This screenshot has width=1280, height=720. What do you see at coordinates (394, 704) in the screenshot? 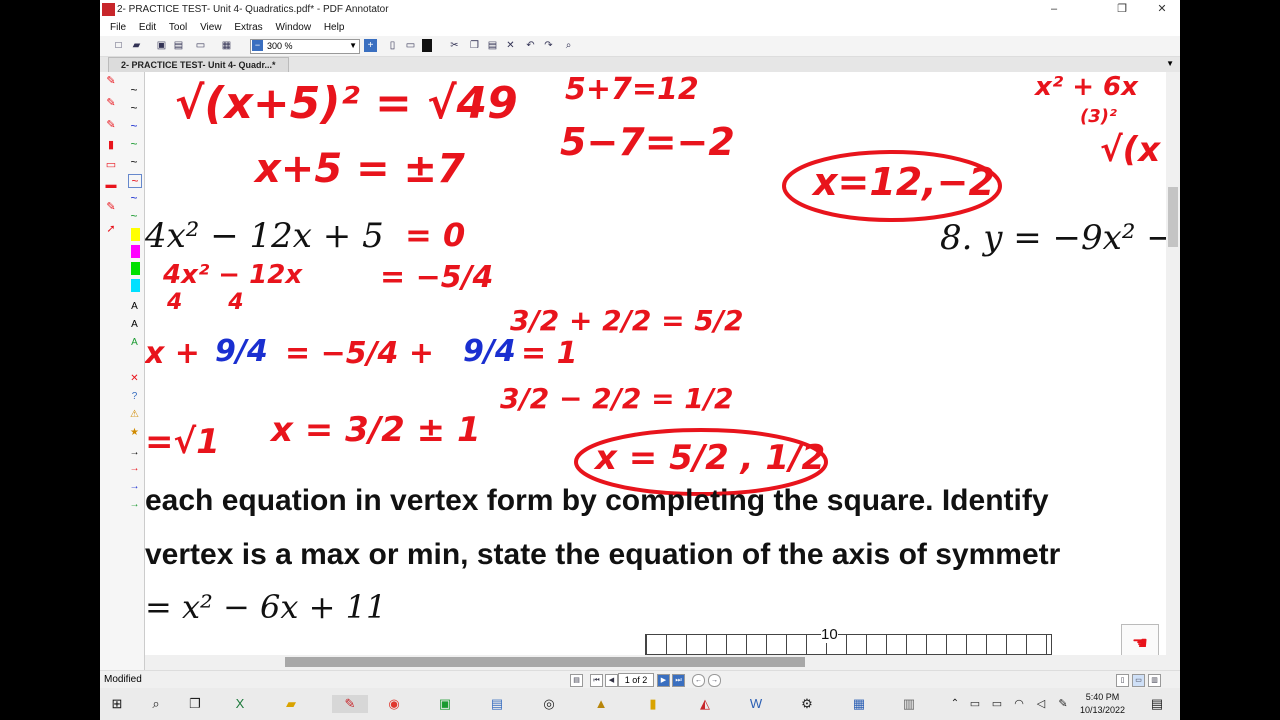
I see `chrome-icon: ◉` at bounding box center [394, 704].